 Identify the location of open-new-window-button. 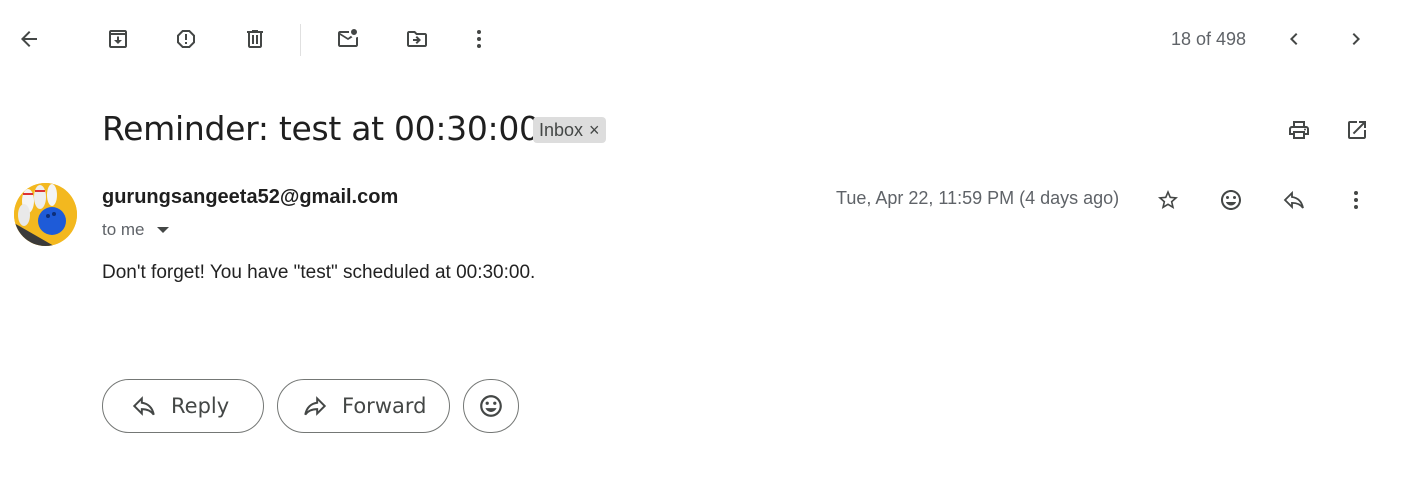
(1357, 130).